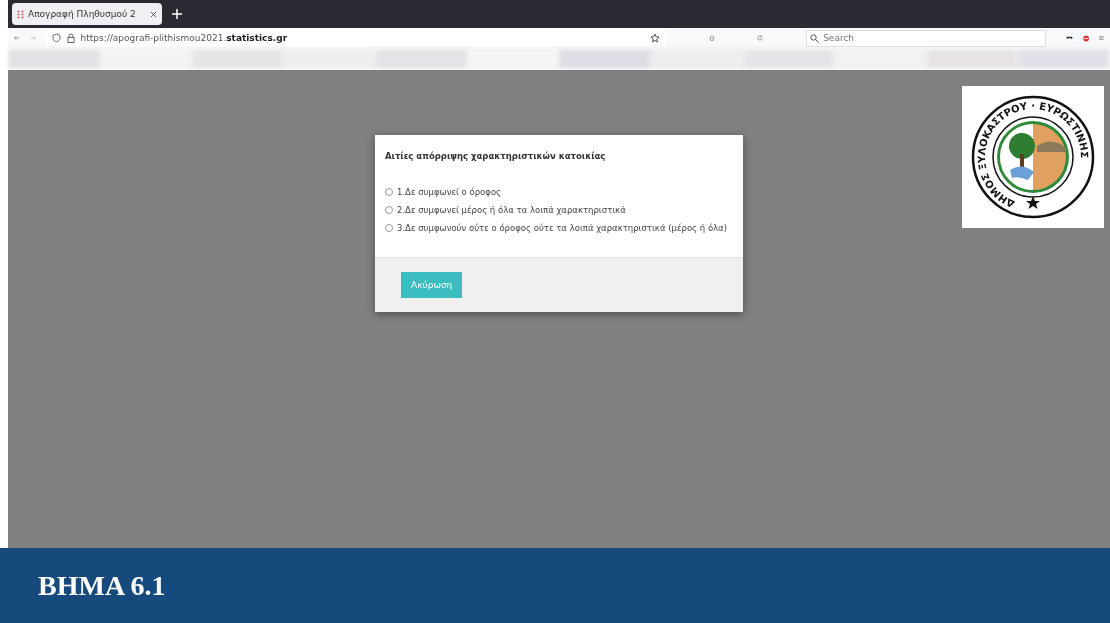 This screenshot has width=1110, height=623. What do you see at coordinates (760, 38) in the screenshot?
I see `reload-icon` at bounding box center [760, 38].